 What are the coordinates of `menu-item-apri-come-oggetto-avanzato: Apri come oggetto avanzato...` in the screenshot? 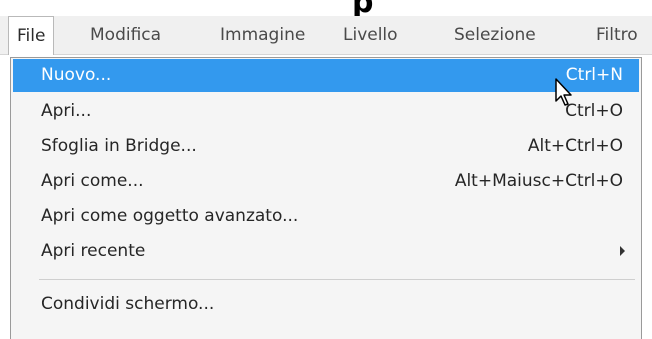 It's located at (326, 216).